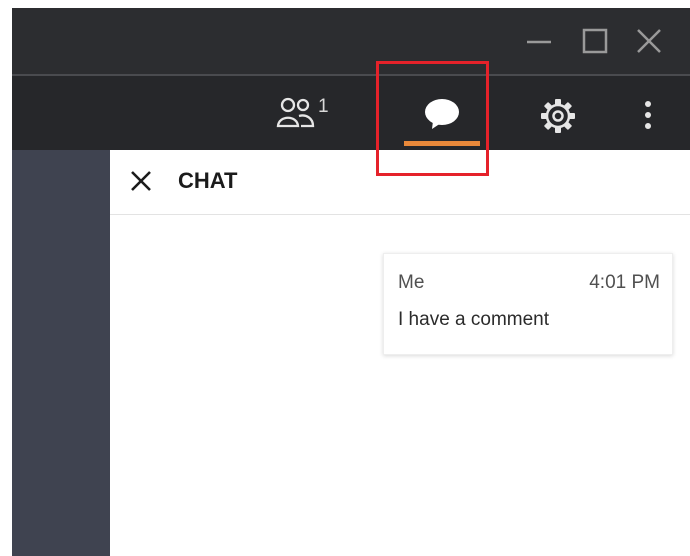  I want to click on window-close-button, so click(649, 41).